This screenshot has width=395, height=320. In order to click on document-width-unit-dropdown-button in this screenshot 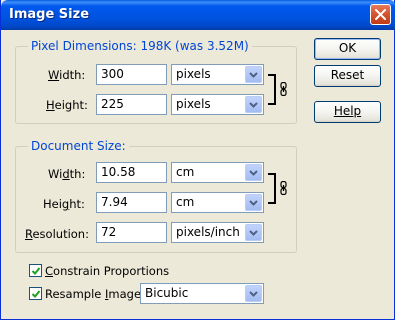, I will do `click(253, 172)`.